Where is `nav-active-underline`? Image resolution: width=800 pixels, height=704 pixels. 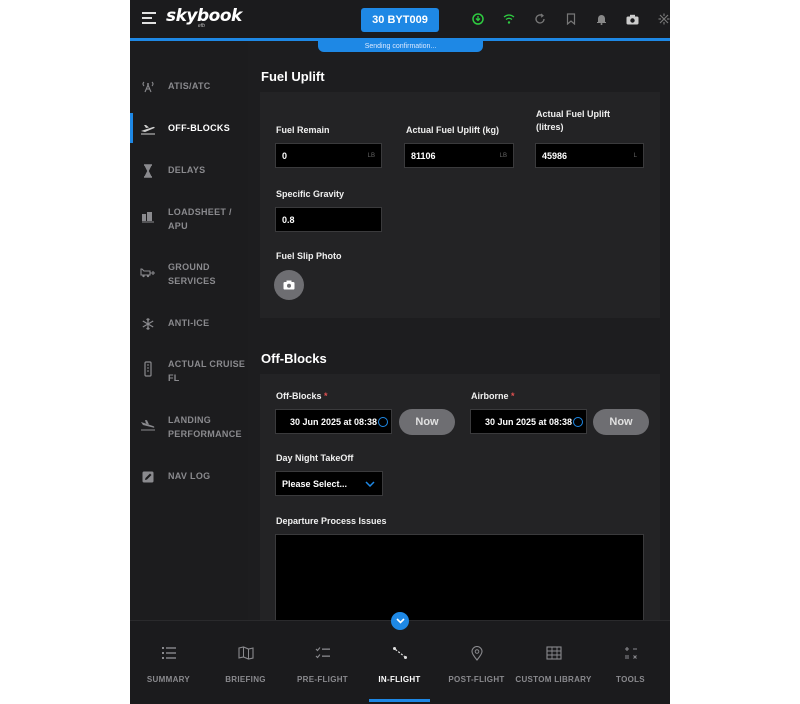
nav-active-underline is located at coordinates (399, 700).